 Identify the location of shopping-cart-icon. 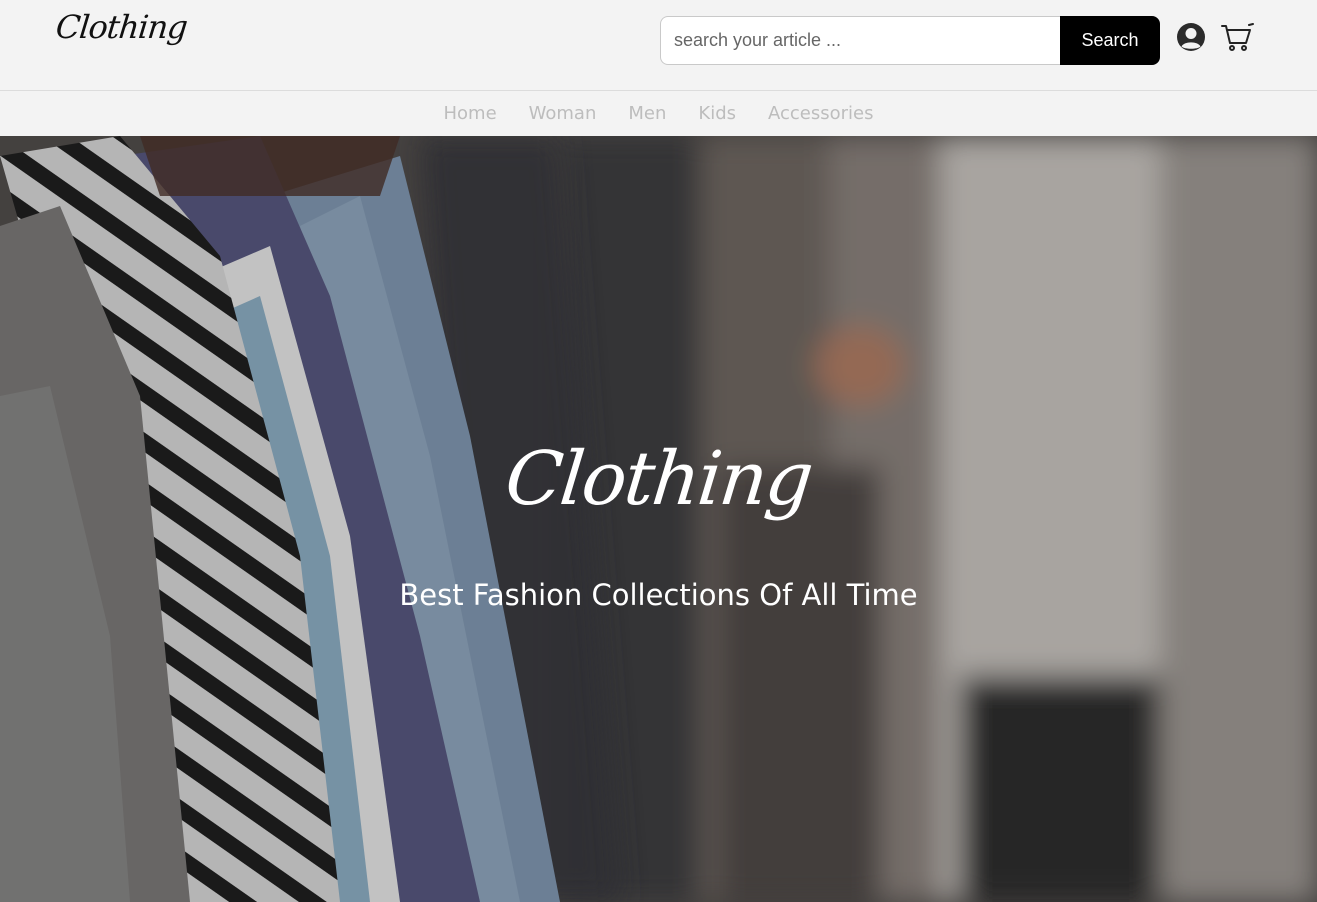
(1237, 37).